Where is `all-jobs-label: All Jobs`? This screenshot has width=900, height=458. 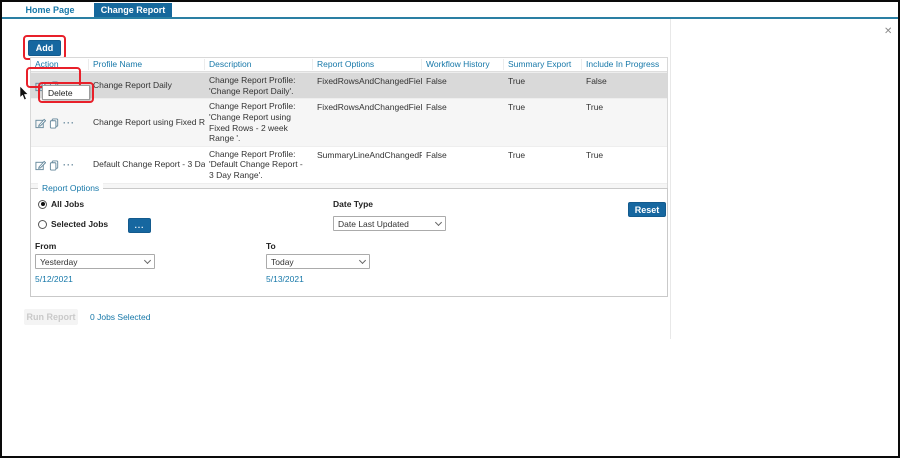
all-jobs-label: All Jobs is located at coordinates (68, 204).